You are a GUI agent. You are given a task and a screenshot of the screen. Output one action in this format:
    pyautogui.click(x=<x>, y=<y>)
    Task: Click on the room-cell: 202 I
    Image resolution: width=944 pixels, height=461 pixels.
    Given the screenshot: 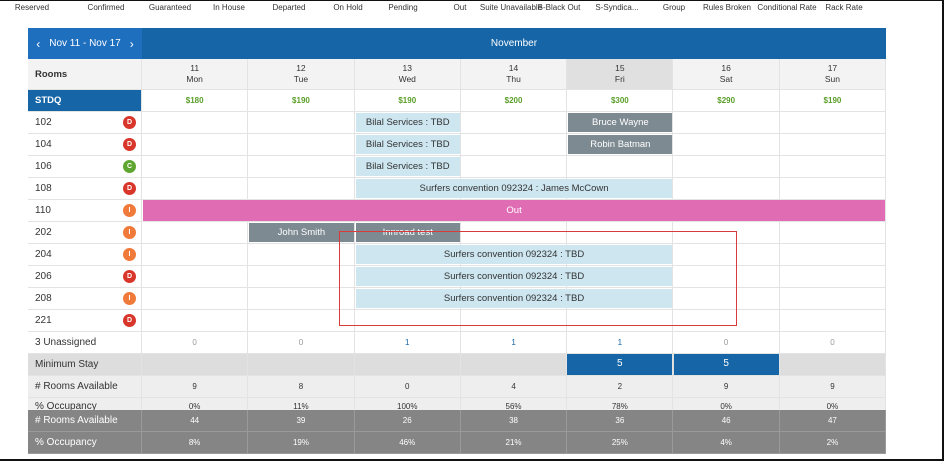 What is the action you would take?
    pyautogui.click(x=85, y=232)
    